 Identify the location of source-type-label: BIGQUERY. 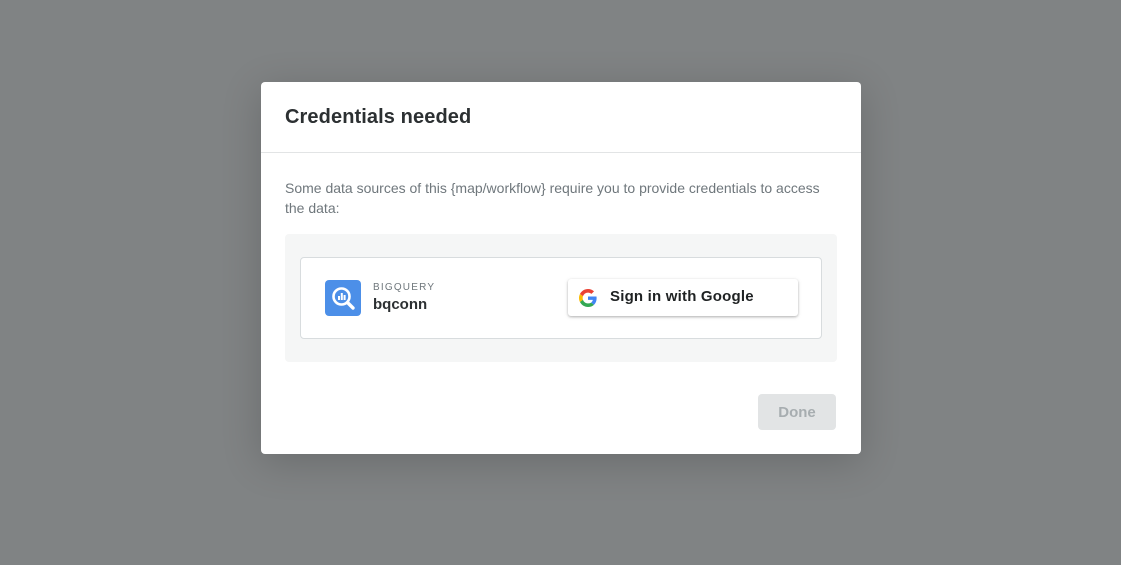
(404, 287).